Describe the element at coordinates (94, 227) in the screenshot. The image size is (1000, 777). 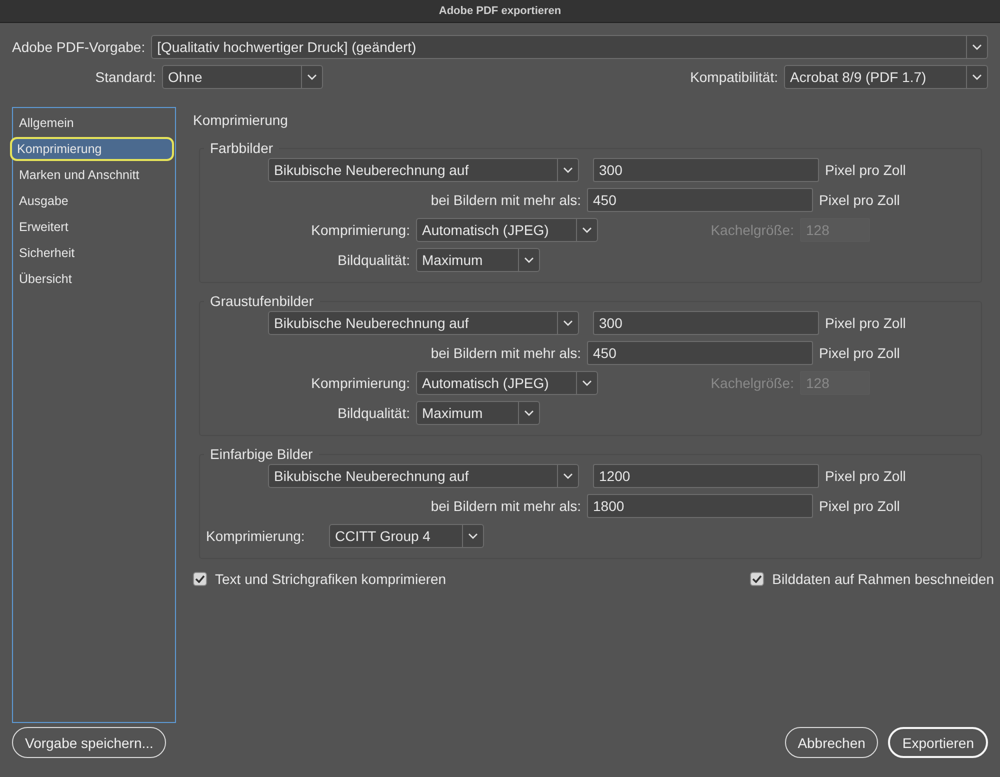
I see `sidebar-item: Erweitert` at that location.